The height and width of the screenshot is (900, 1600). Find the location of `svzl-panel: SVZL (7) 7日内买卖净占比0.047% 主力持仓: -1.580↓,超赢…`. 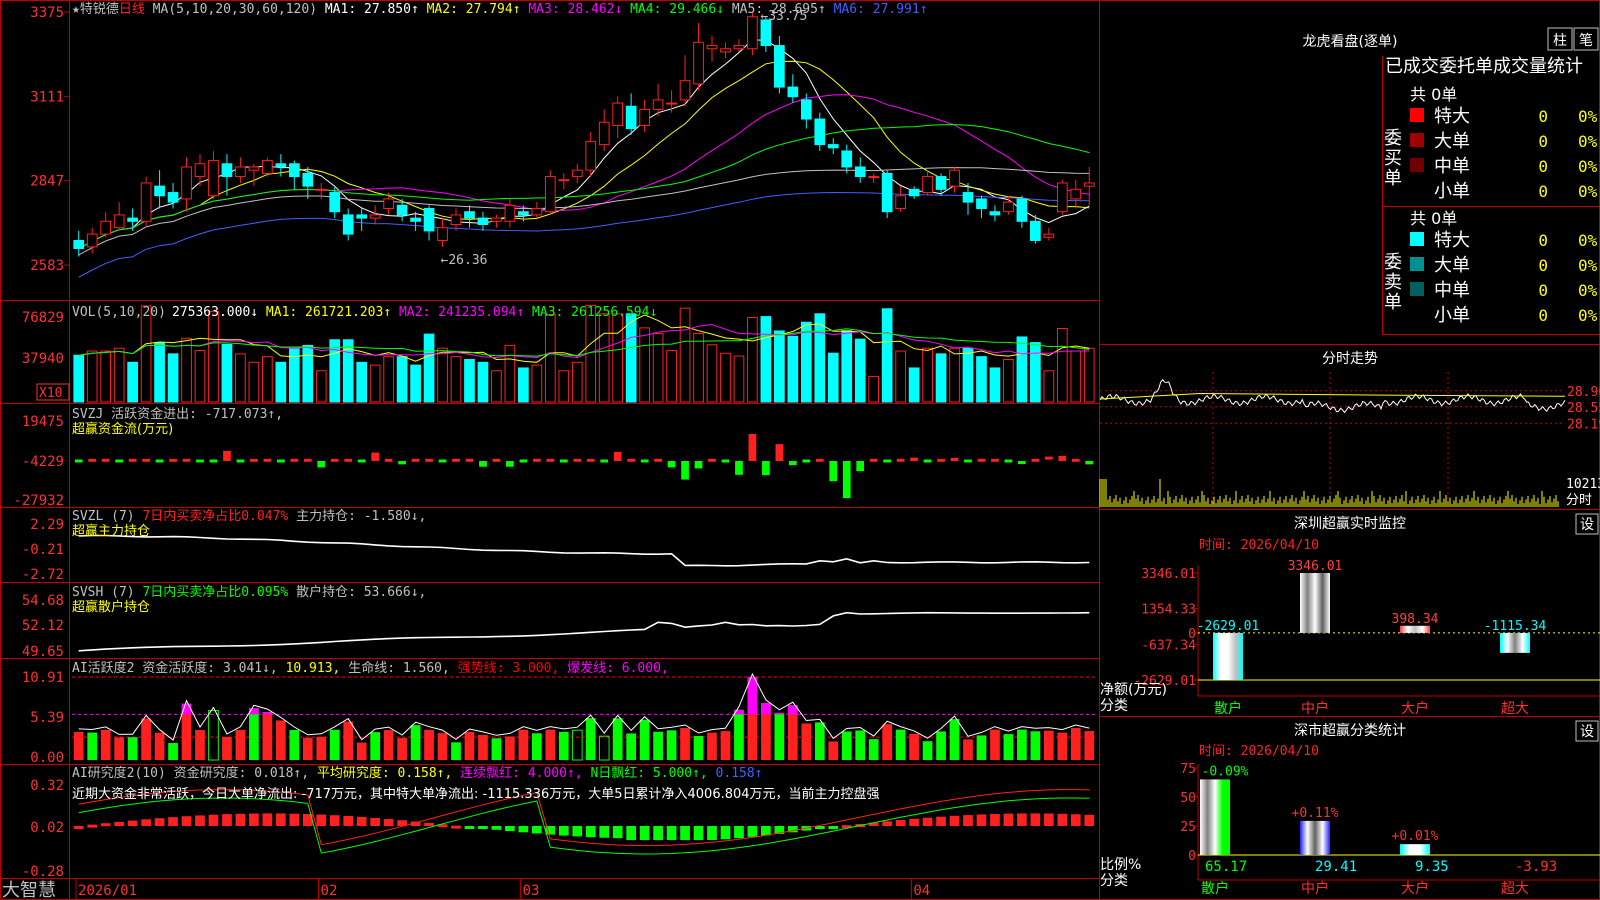

svzl-panel: SVZL (7) 7日内买卖净占比0.047% 主力持仓: -1.580↓,超赢… is located at coordinates (556, 545).